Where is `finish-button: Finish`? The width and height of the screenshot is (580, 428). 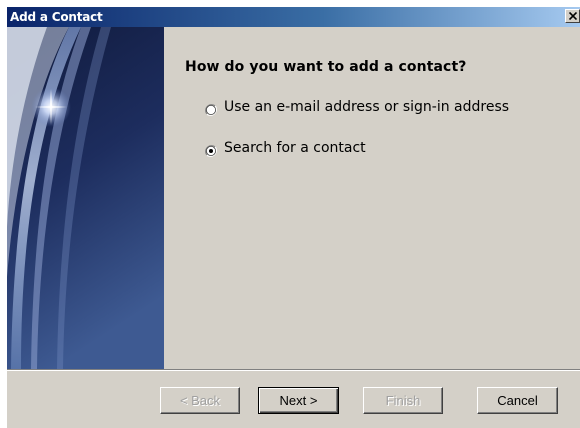
finish-button: Finish is located at coordinates (403, 400).